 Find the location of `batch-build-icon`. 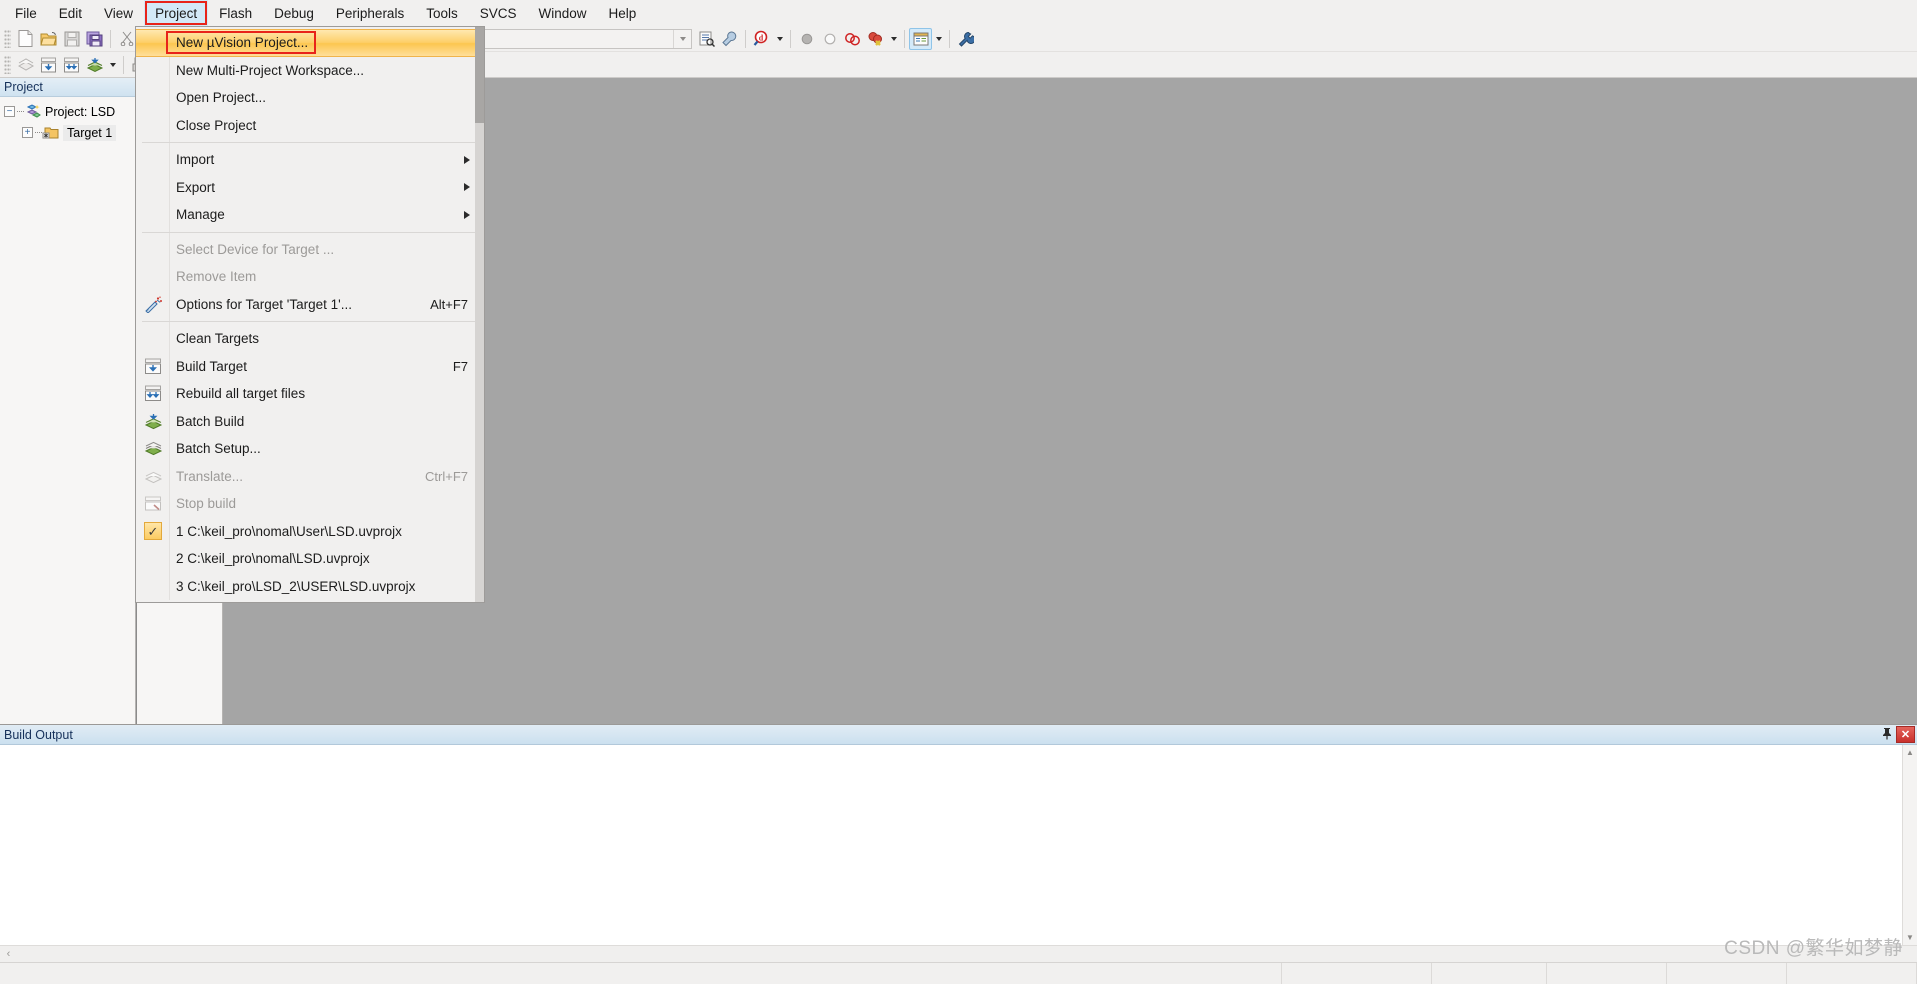

batch-build-icon is located at coordinates (153, 422).